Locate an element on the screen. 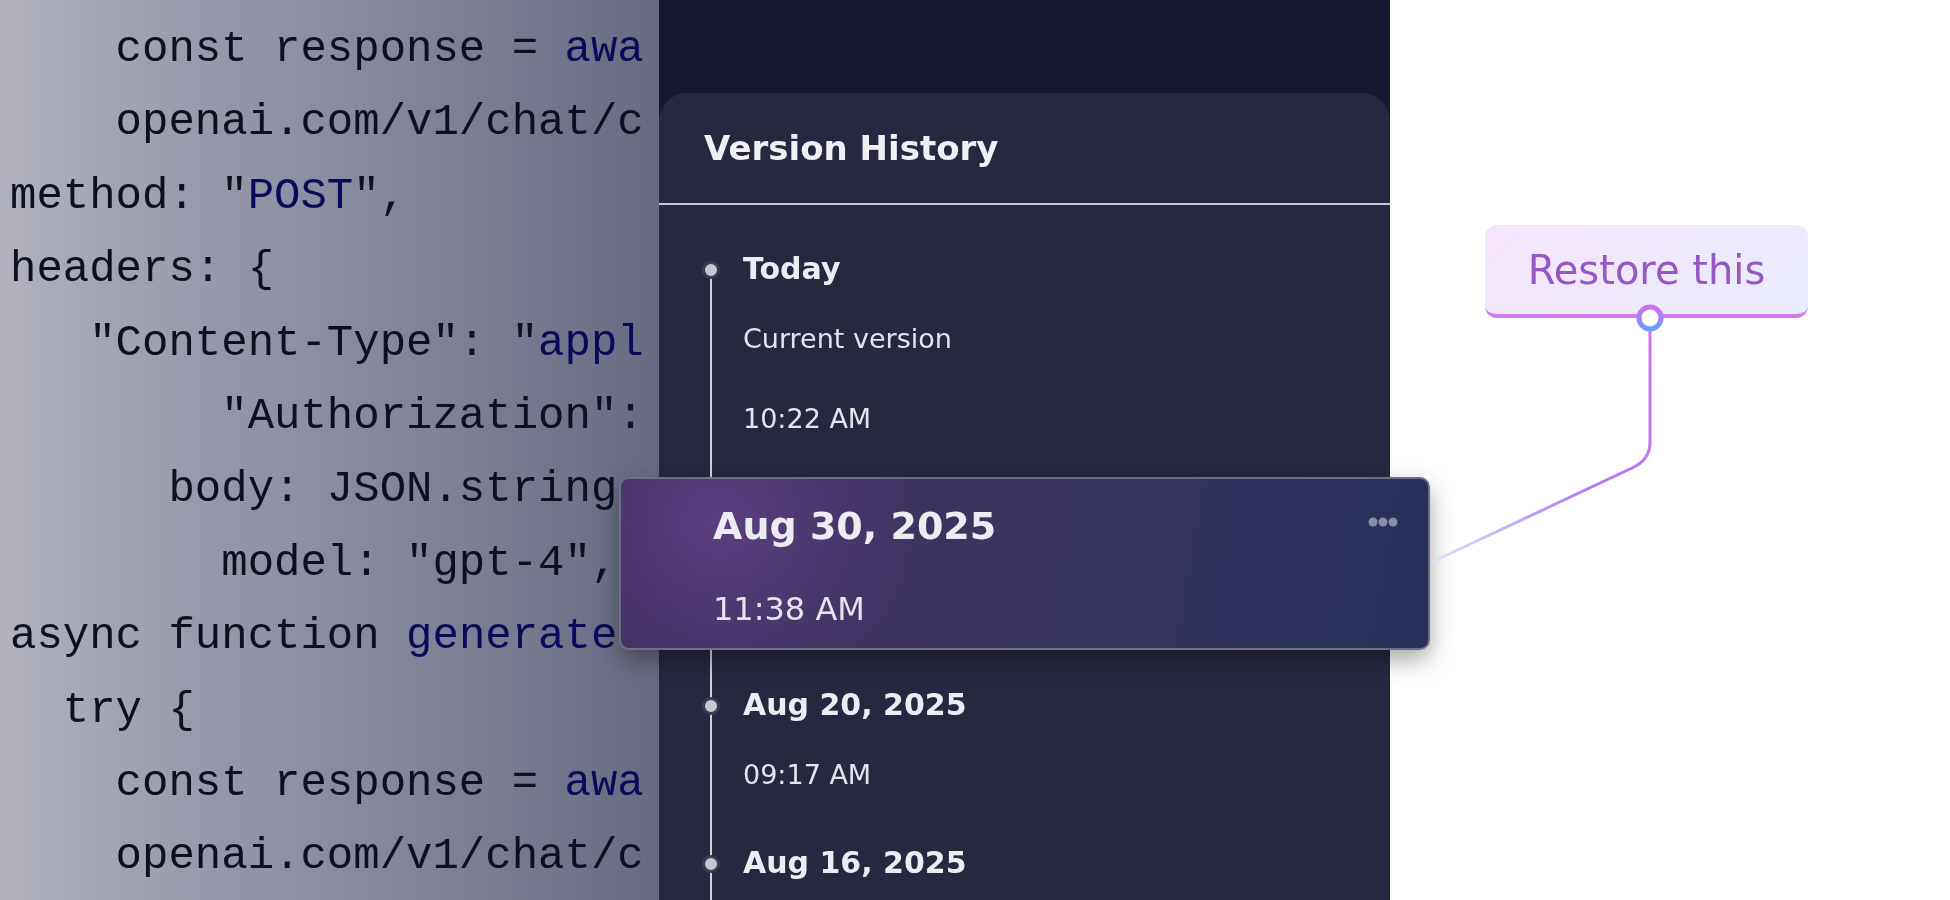  version-date: Aug 16, 2025 is located at coordinates (855, 863).